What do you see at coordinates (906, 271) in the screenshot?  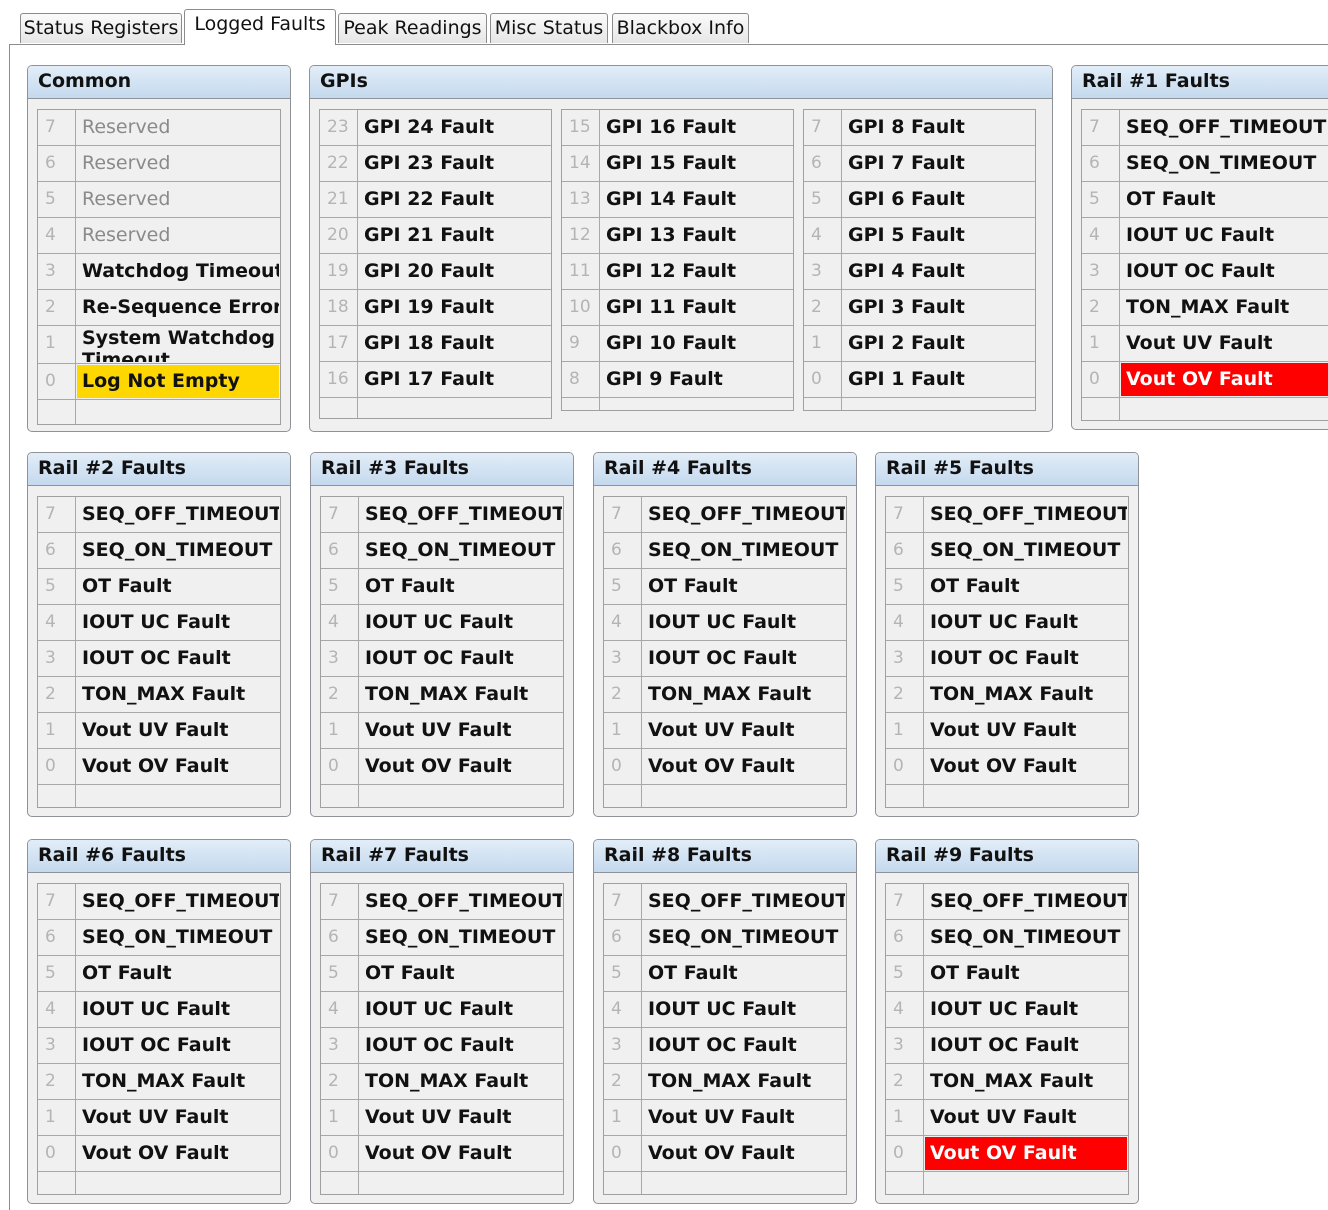 I see `fault-label-gpi-4-fault: GPI 4 Fault` at bounding box center [906, 271].